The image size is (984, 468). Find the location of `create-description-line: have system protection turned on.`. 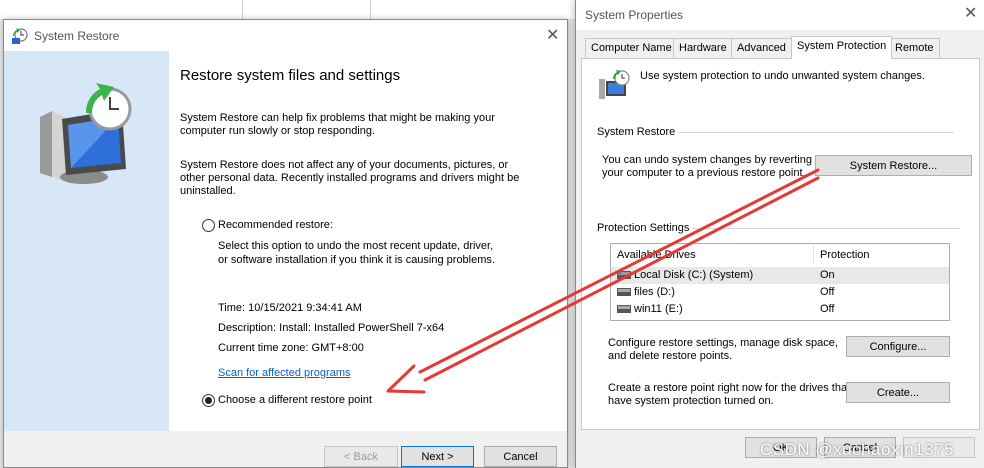

create-description-line: have system protection turned on. is located at coordinates (691, 401).